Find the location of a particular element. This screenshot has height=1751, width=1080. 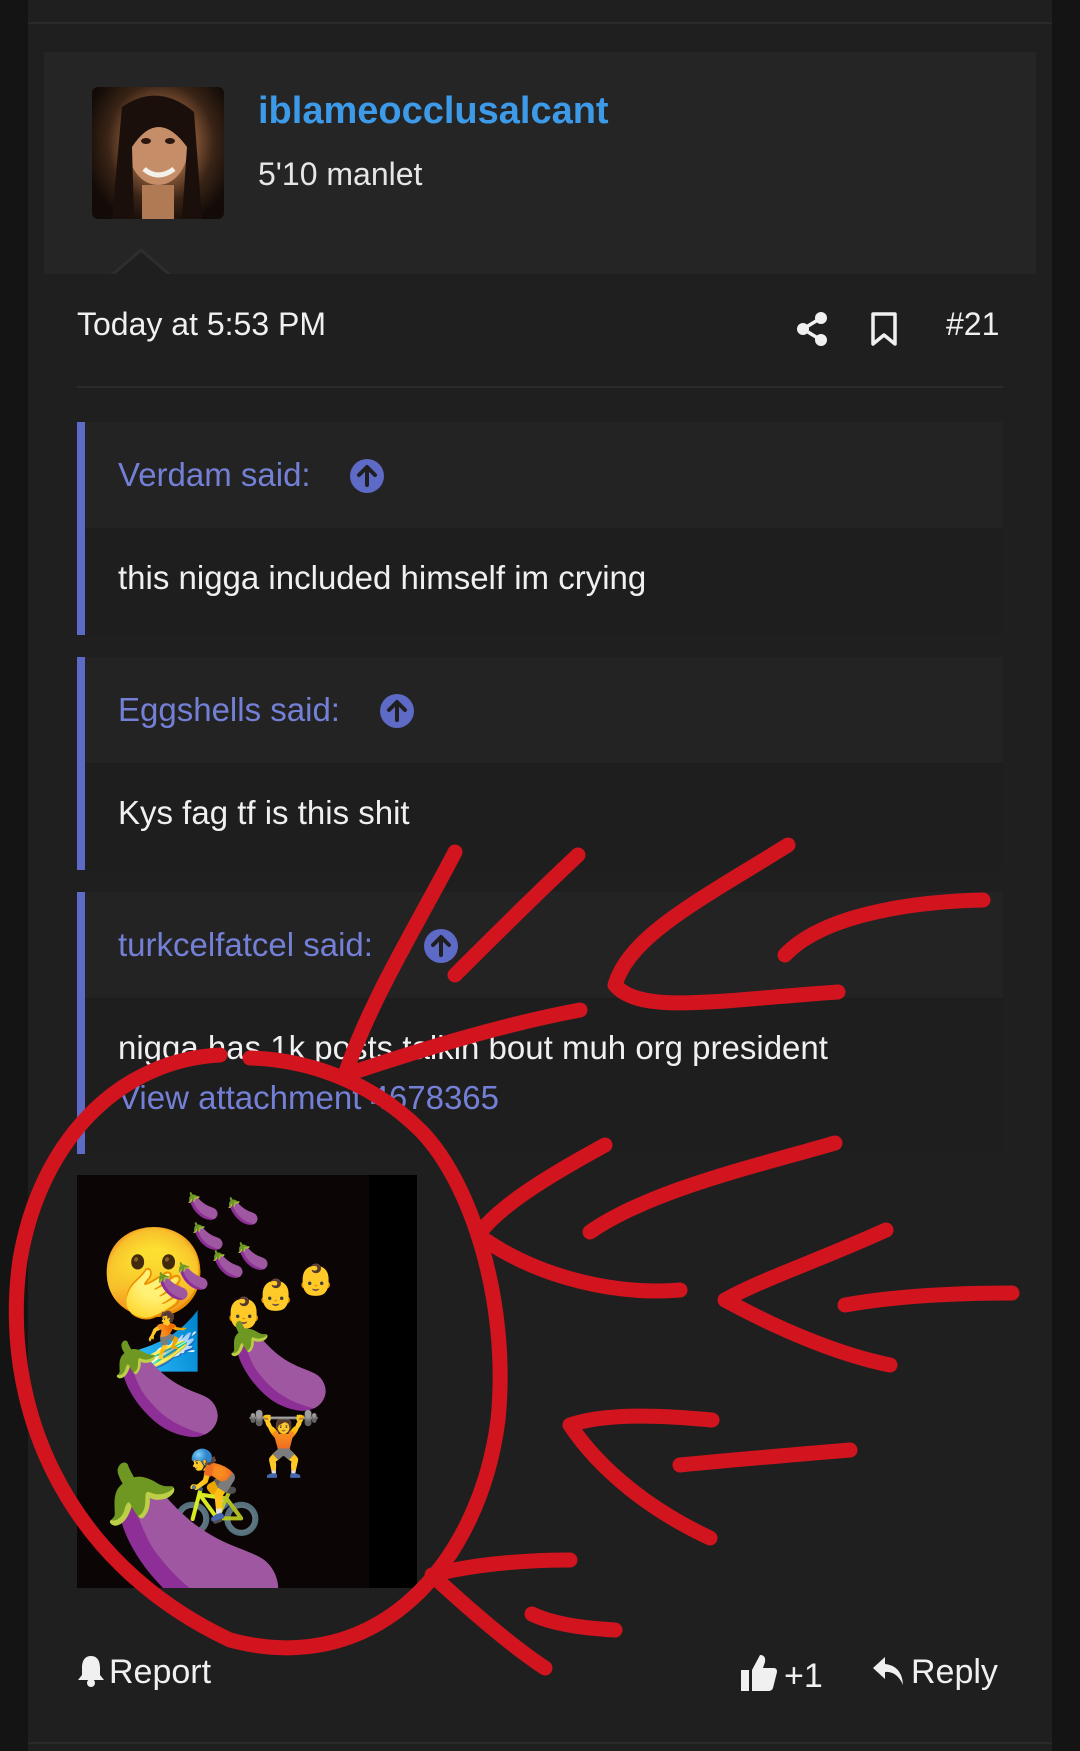

post-timestamp: Today at 5:53 PM is located at coordinates (201, 324).